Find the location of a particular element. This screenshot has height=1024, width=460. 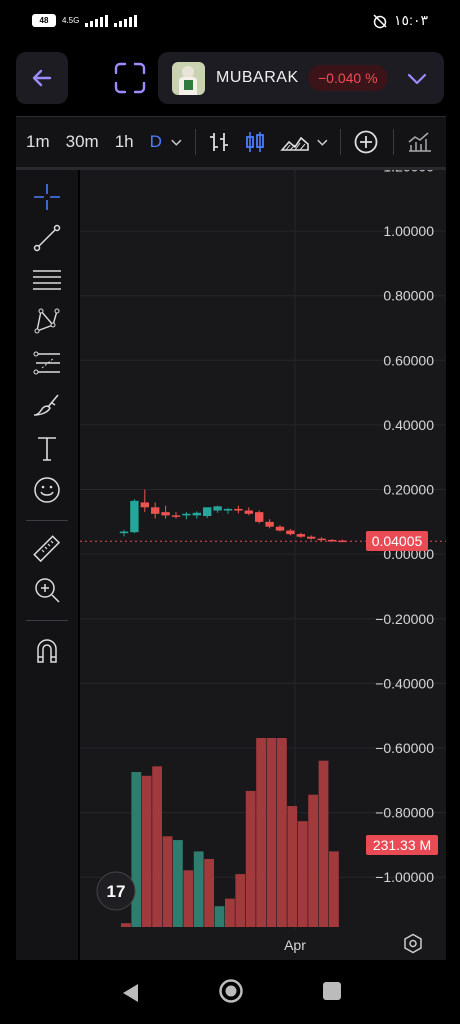

interval-d: D is located at coordinates (156, 142).